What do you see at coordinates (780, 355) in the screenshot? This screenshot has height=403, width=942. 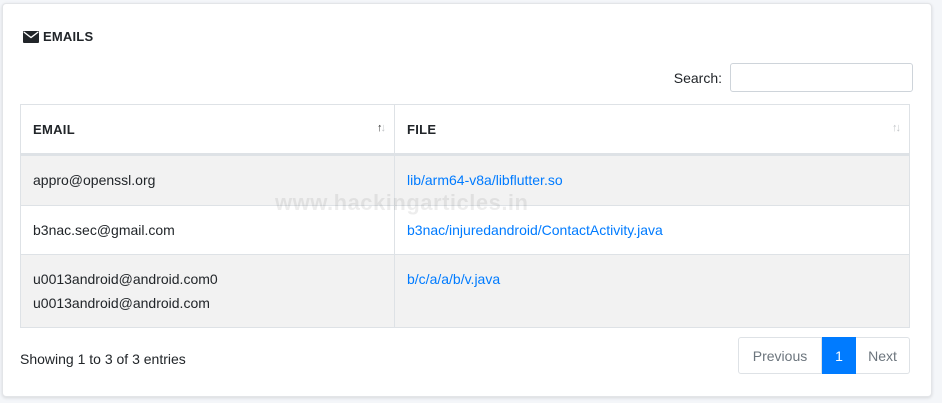 I see `previous-page-button: Previous` at bounding box center [780, 355].